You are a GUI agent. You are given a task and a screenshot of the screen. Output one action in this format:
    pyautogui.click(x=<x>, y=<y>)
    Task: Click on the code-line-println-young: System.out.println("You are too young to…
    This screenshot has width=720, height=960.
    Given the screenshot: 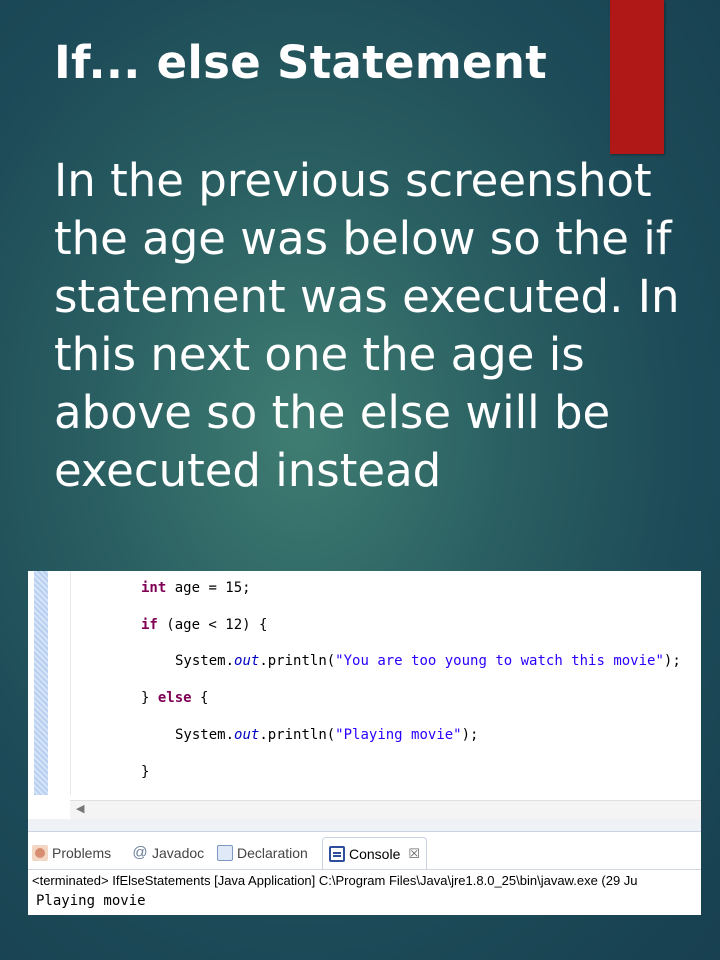 What is the action you would take?
    pyautogui.click(x=428, y=661)
    